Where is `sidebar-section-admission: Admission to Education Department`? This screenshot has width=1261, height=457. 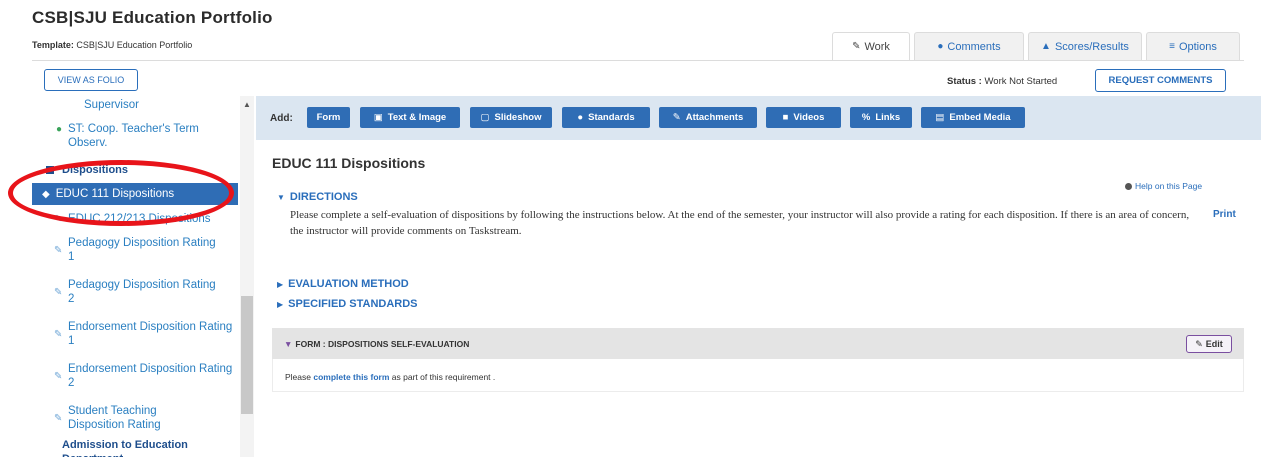
sidebar-section-admission: Admission to Education Department is located at coordinates (141, 447).